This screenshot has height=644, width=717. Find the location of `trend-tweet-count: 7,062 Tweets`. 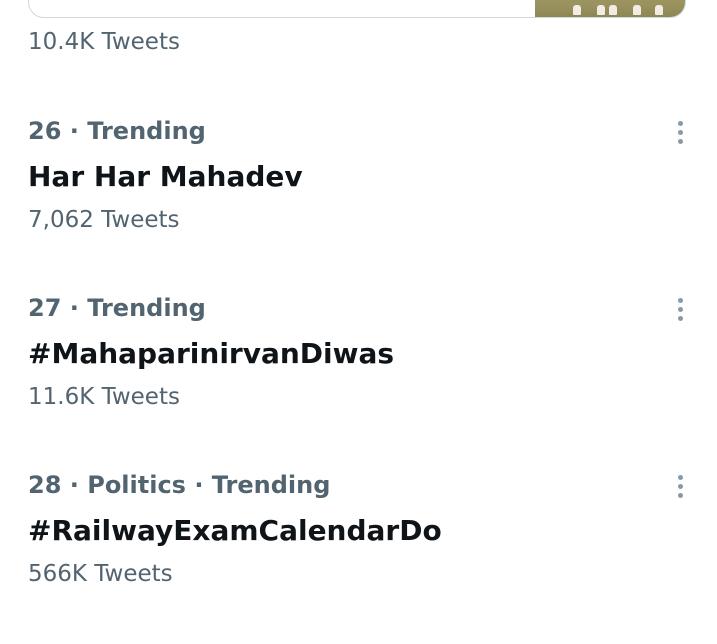

trend-tweet-count: 7,062 Tweets is located at coordinates (104, 220).